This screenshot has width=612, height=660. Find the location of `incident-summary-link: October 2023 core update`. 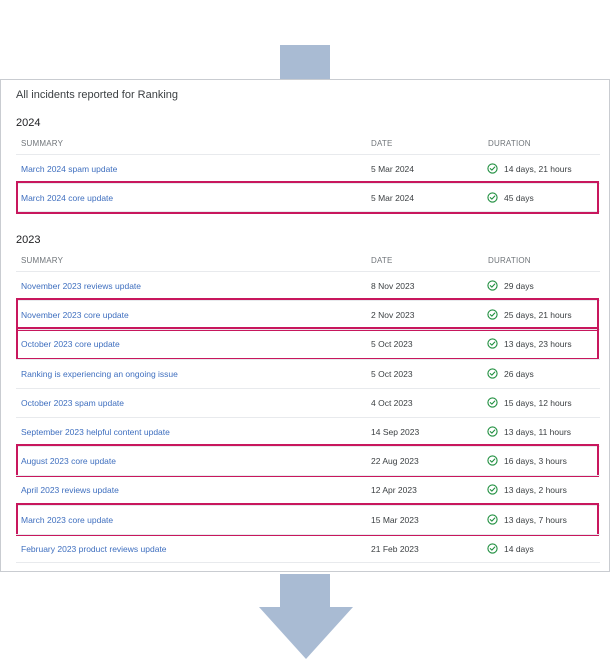

incident-summary-link: October 2023 core update is located at coordinates (70, 344).